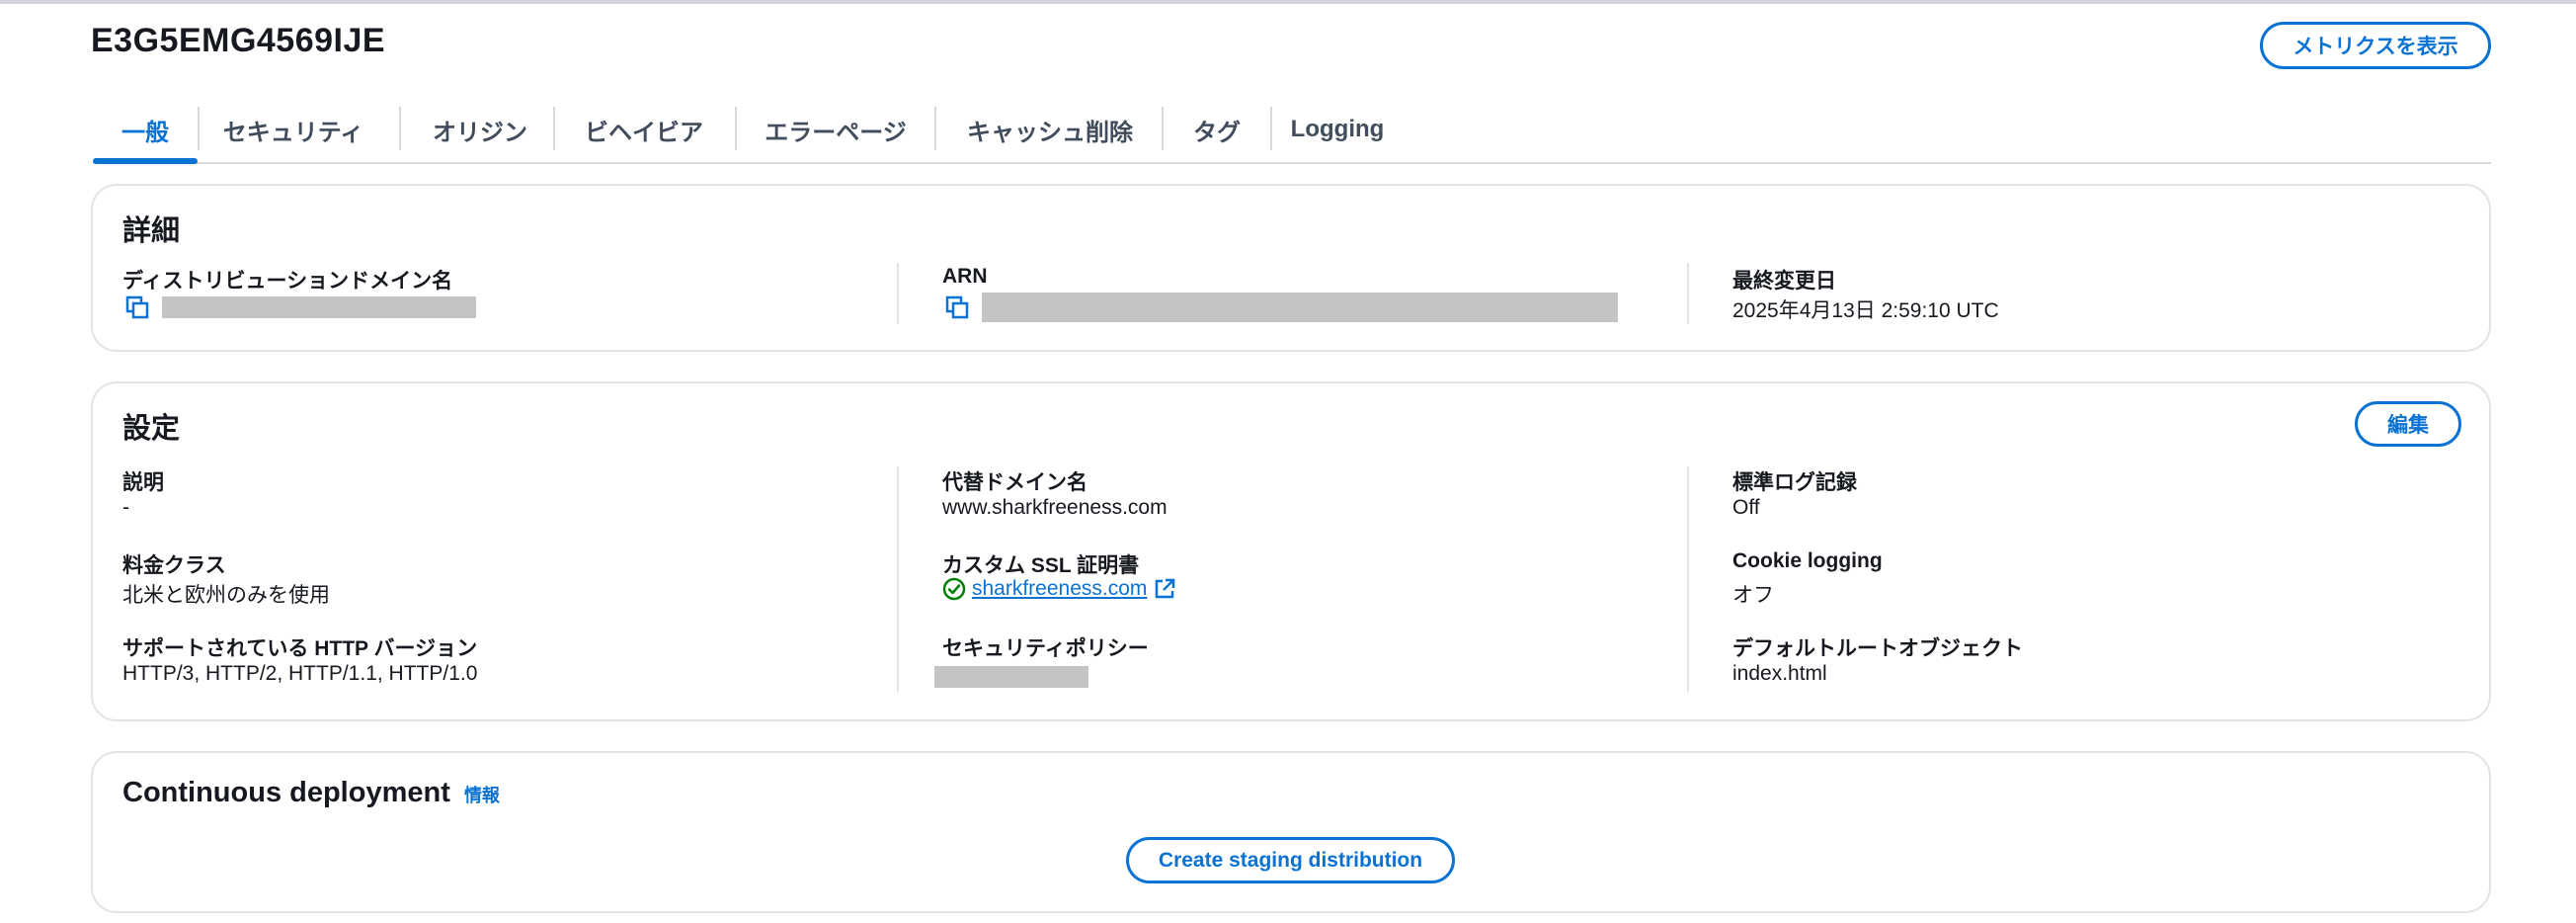  What do you see at coordinates (1779, 673) in the screenshot?
I see `default-root-object-value: index.html` at bounding box center [1779, 673].